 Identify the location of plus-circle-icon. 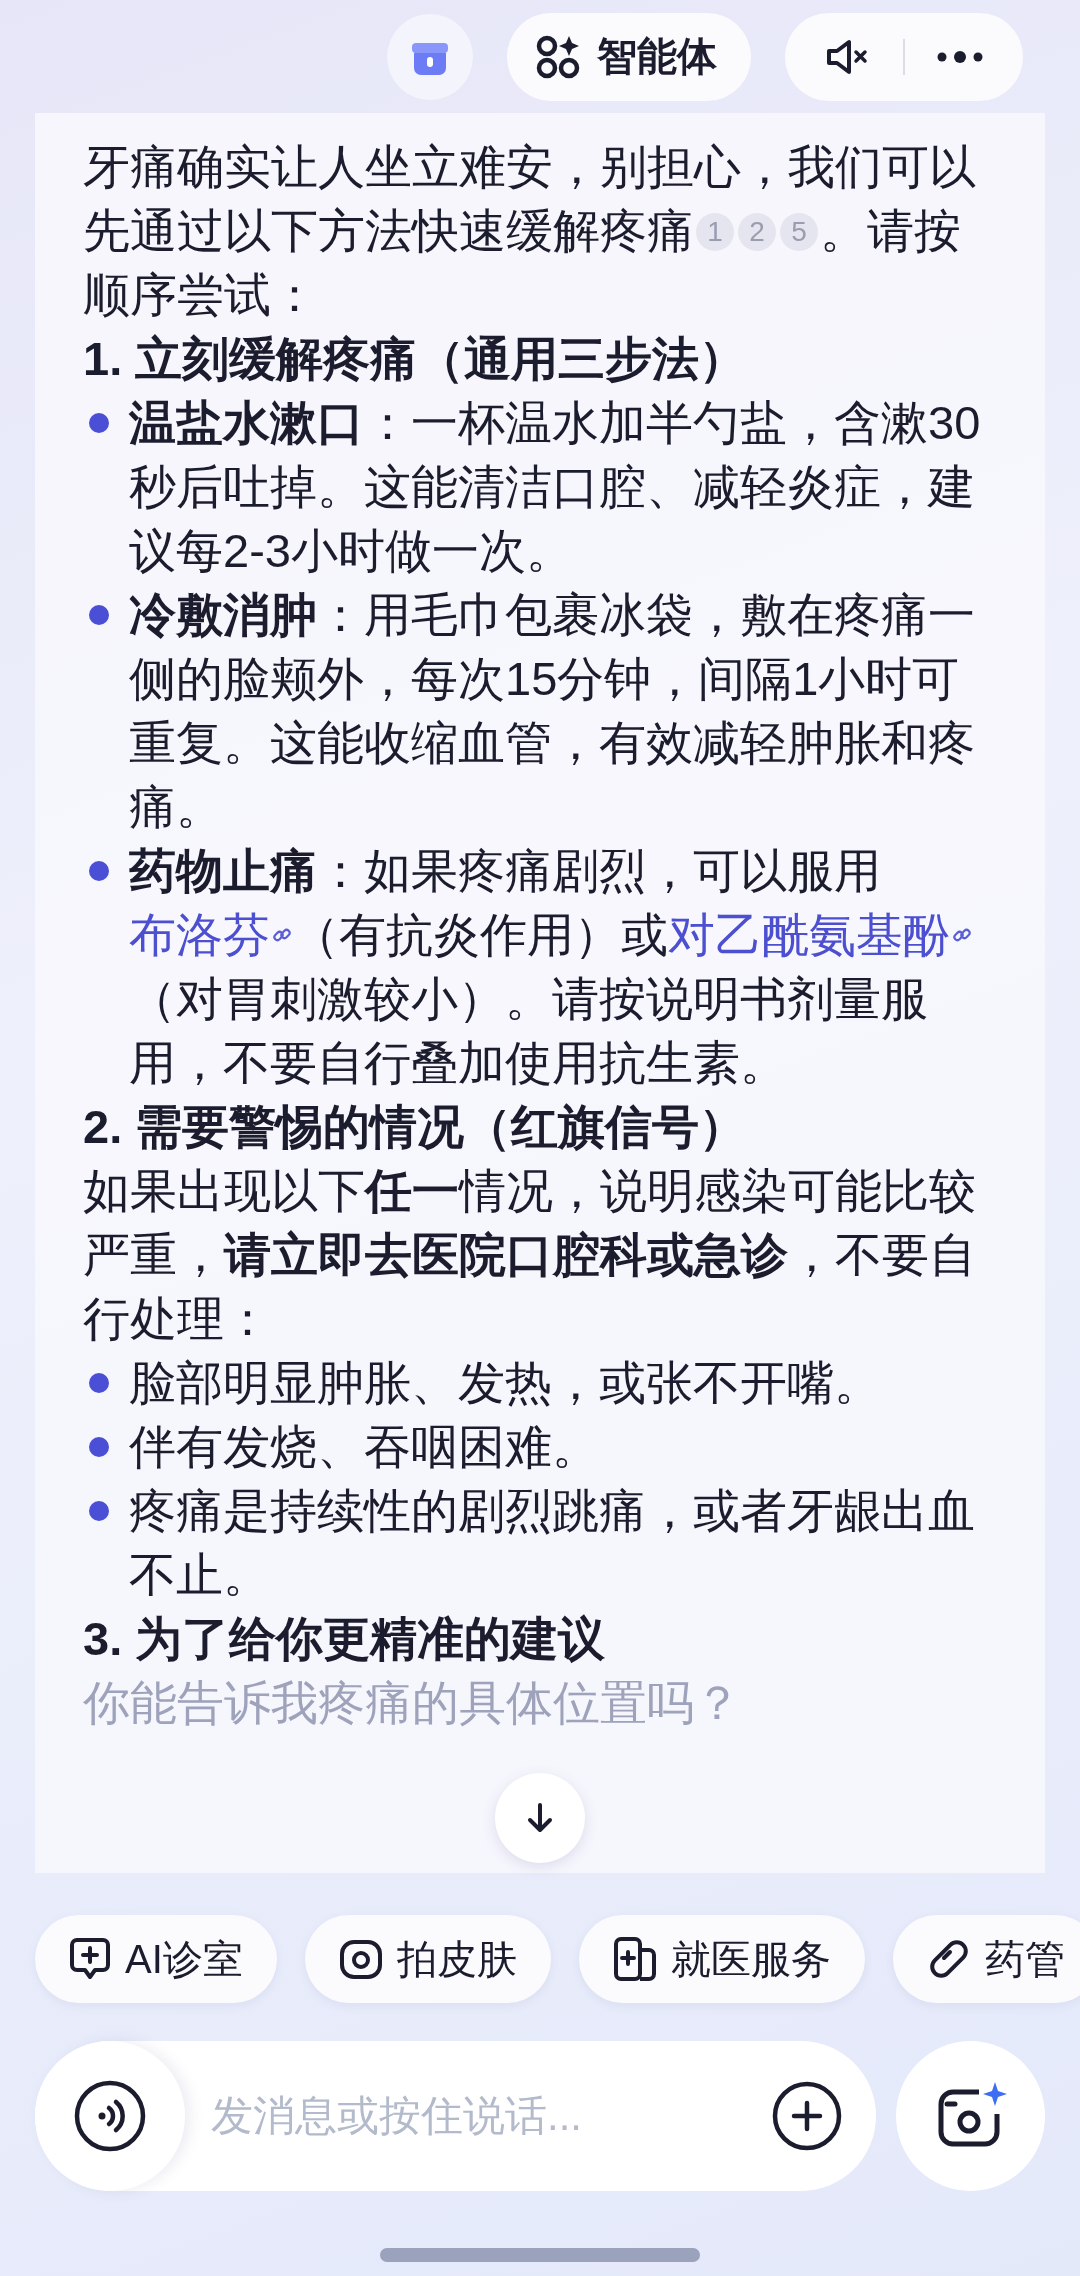
(807, 2116).